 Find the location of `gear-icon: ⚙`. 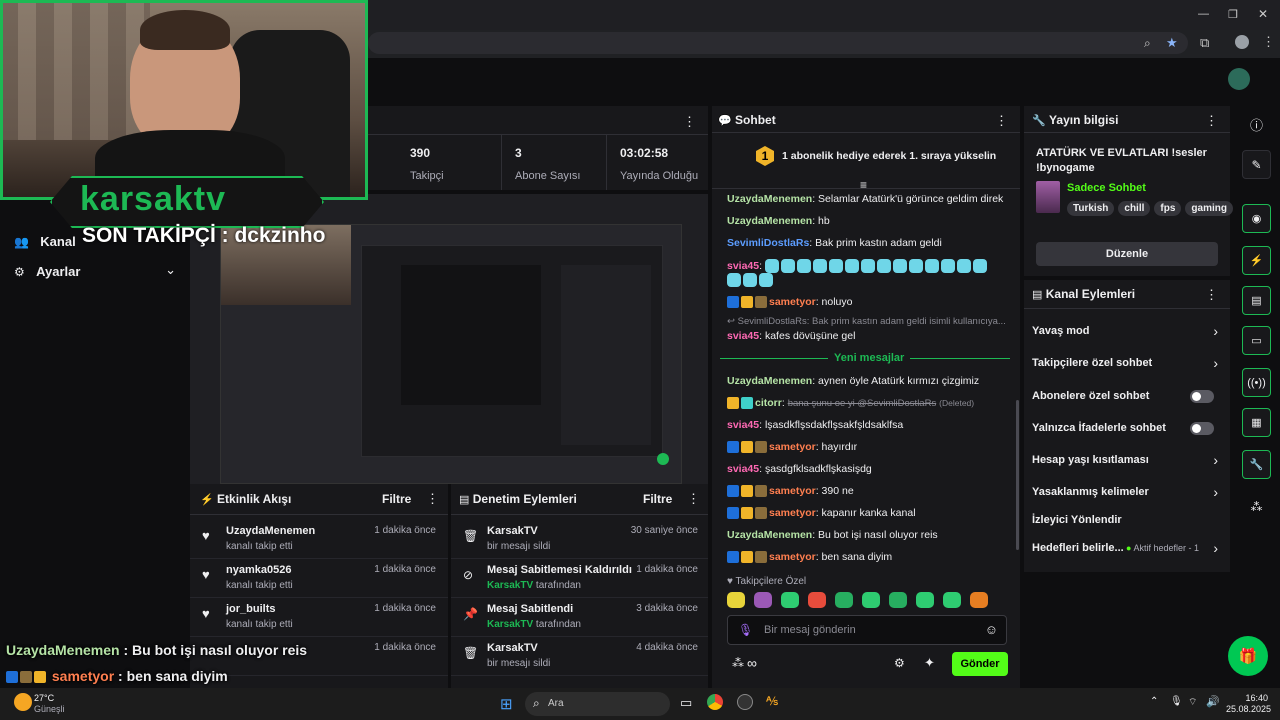

gear-icon: ⚙ is located at coordinates (899, 663).